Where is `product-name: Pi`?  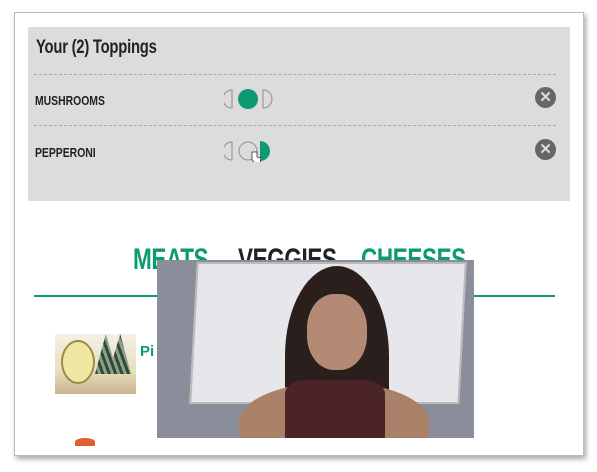
product-name: Pi is located at coordinates (147, 351).